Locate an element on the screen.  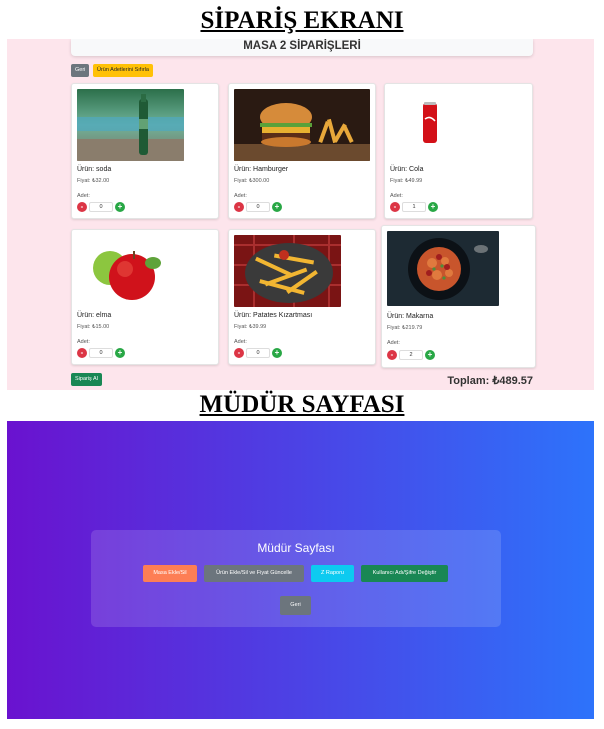
qty-stepper: - 2 + is located at coordinates (417, 355).